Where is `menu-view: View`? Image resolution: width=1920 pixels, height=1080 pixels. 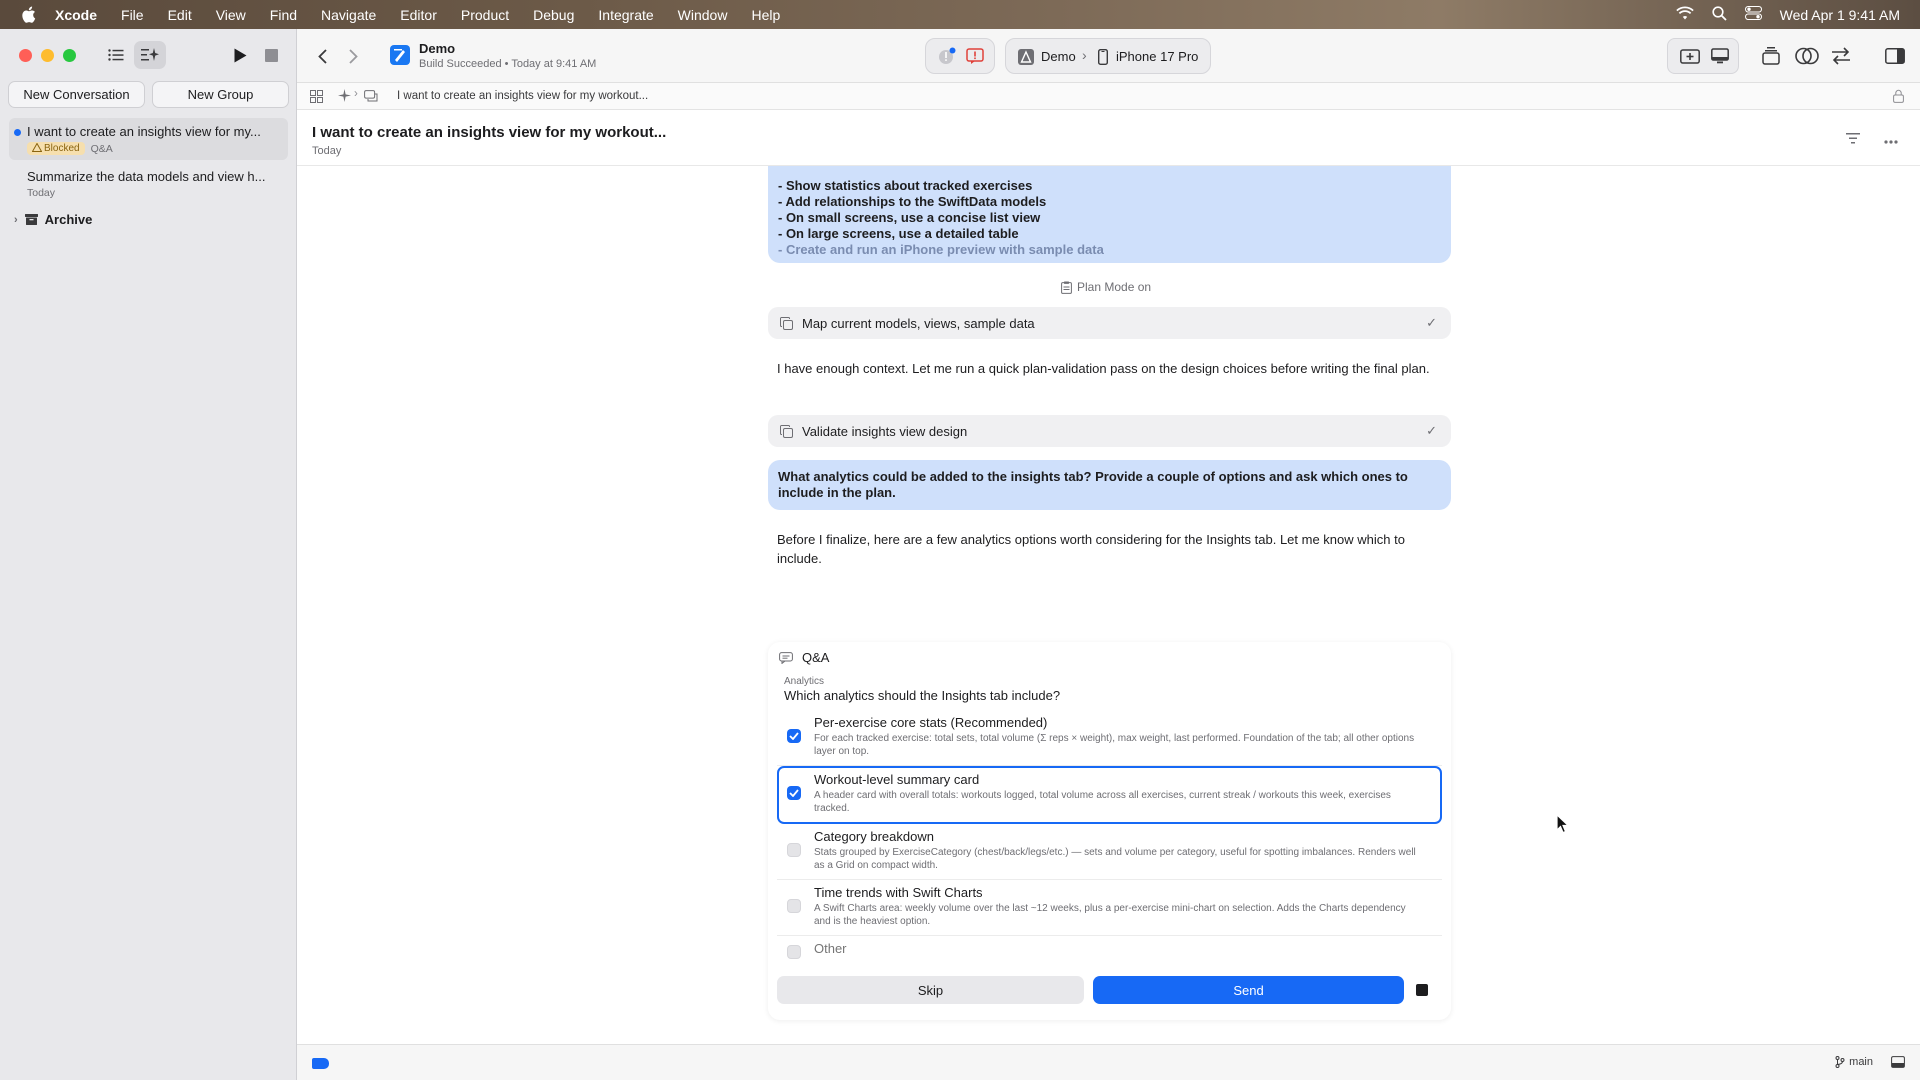
menu-view: View is located at coordinates (231, 15).